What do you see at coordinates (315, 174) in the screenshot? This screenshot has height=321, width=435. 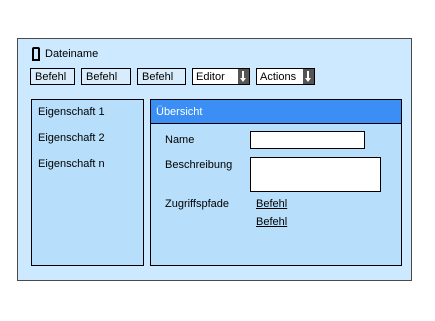 I see `description-input` at bounding box center [315, 174].